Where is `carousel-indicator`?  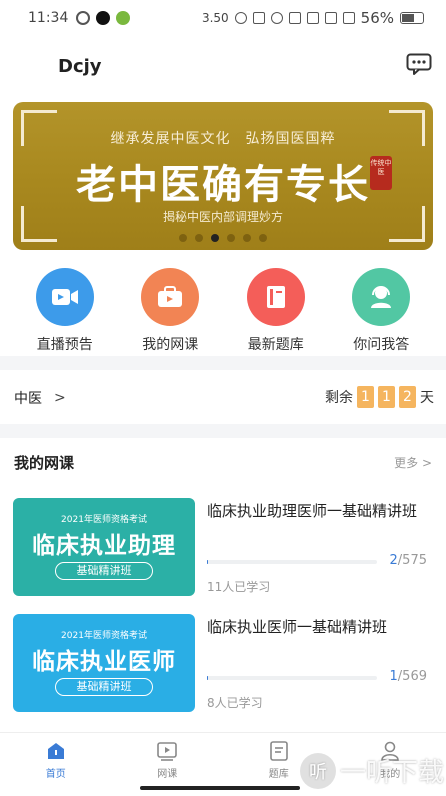 carousel-indicator is located at coordinates (223, 238).